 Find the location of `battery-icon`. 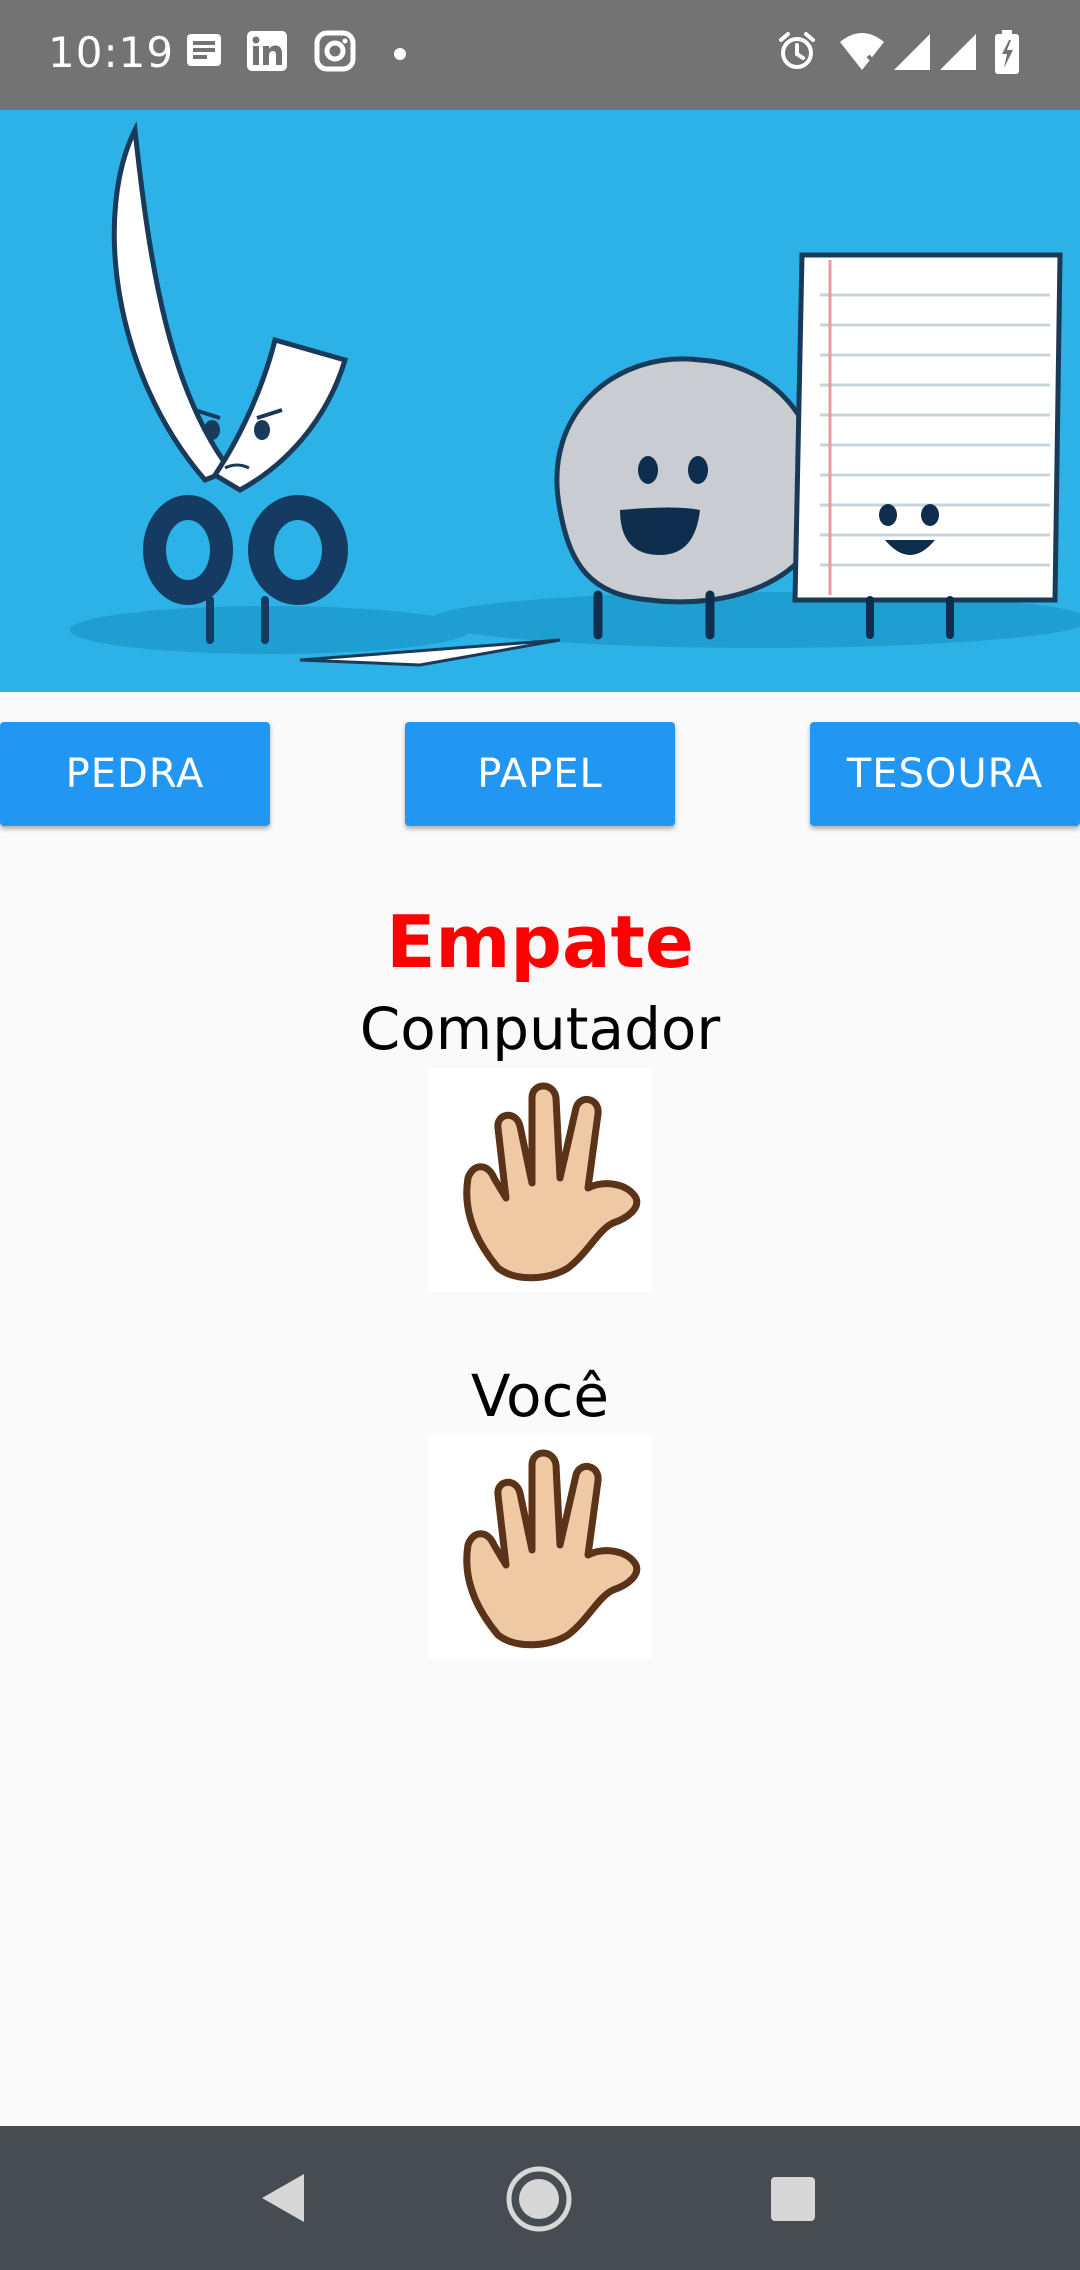

battery-icon is located at coordinates (1007, 52).